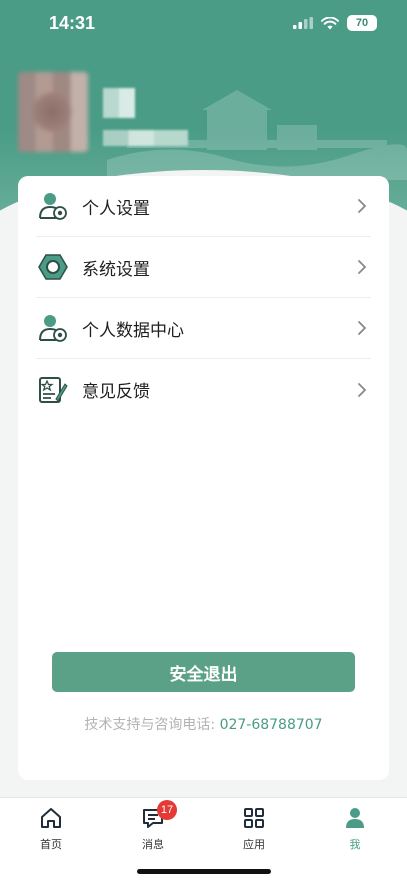 The image size is (407, 883). Describe the element at coordinates (150, 725) in the screenshot. I see `support-text: 技术支持与咨询电话:` at that location.